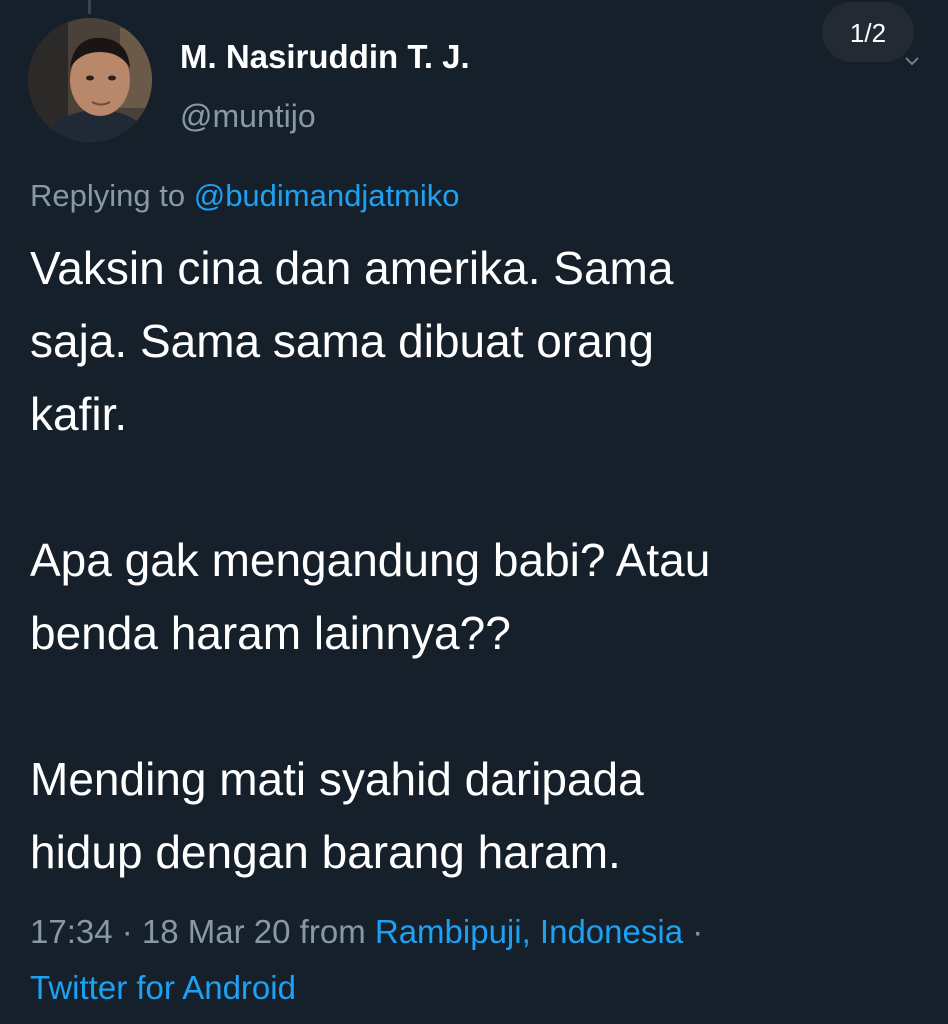 This screenshot has width=948, height=1024. I want to click on tweet-text-line: Apa gak mengandung babi? Atau, so click(370, 560).